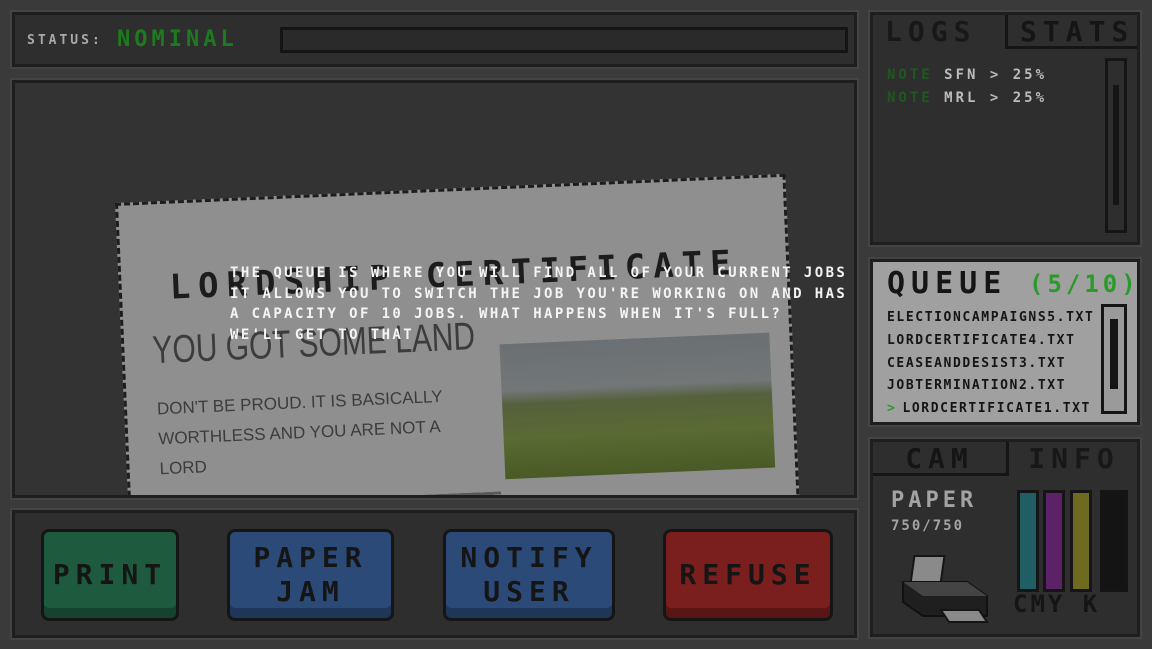 This screenshot has height=649, width=1152. What do you see at coordinates (529, 591) in the screenshot?
I see `notify-label-line2: USER` at bounding box center [529, 591].